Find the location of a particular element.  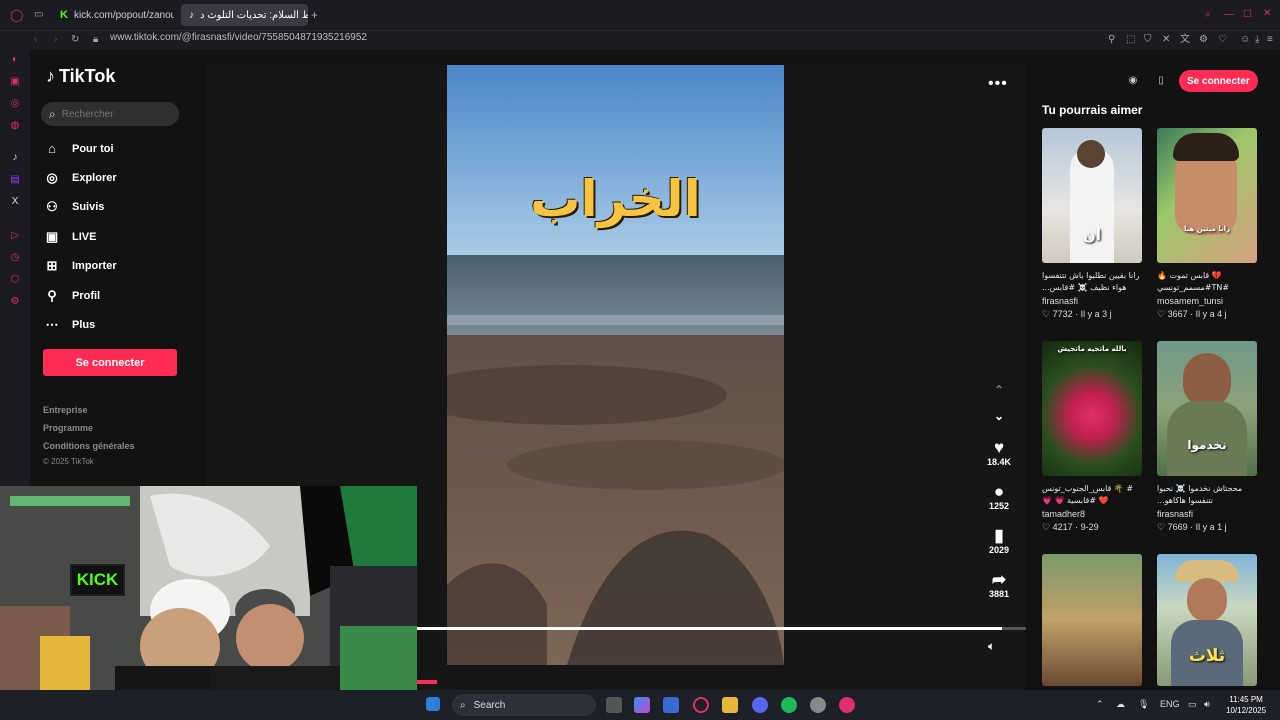

search-tabs-icon: ⌕ is located at coordinates (1208, 15).